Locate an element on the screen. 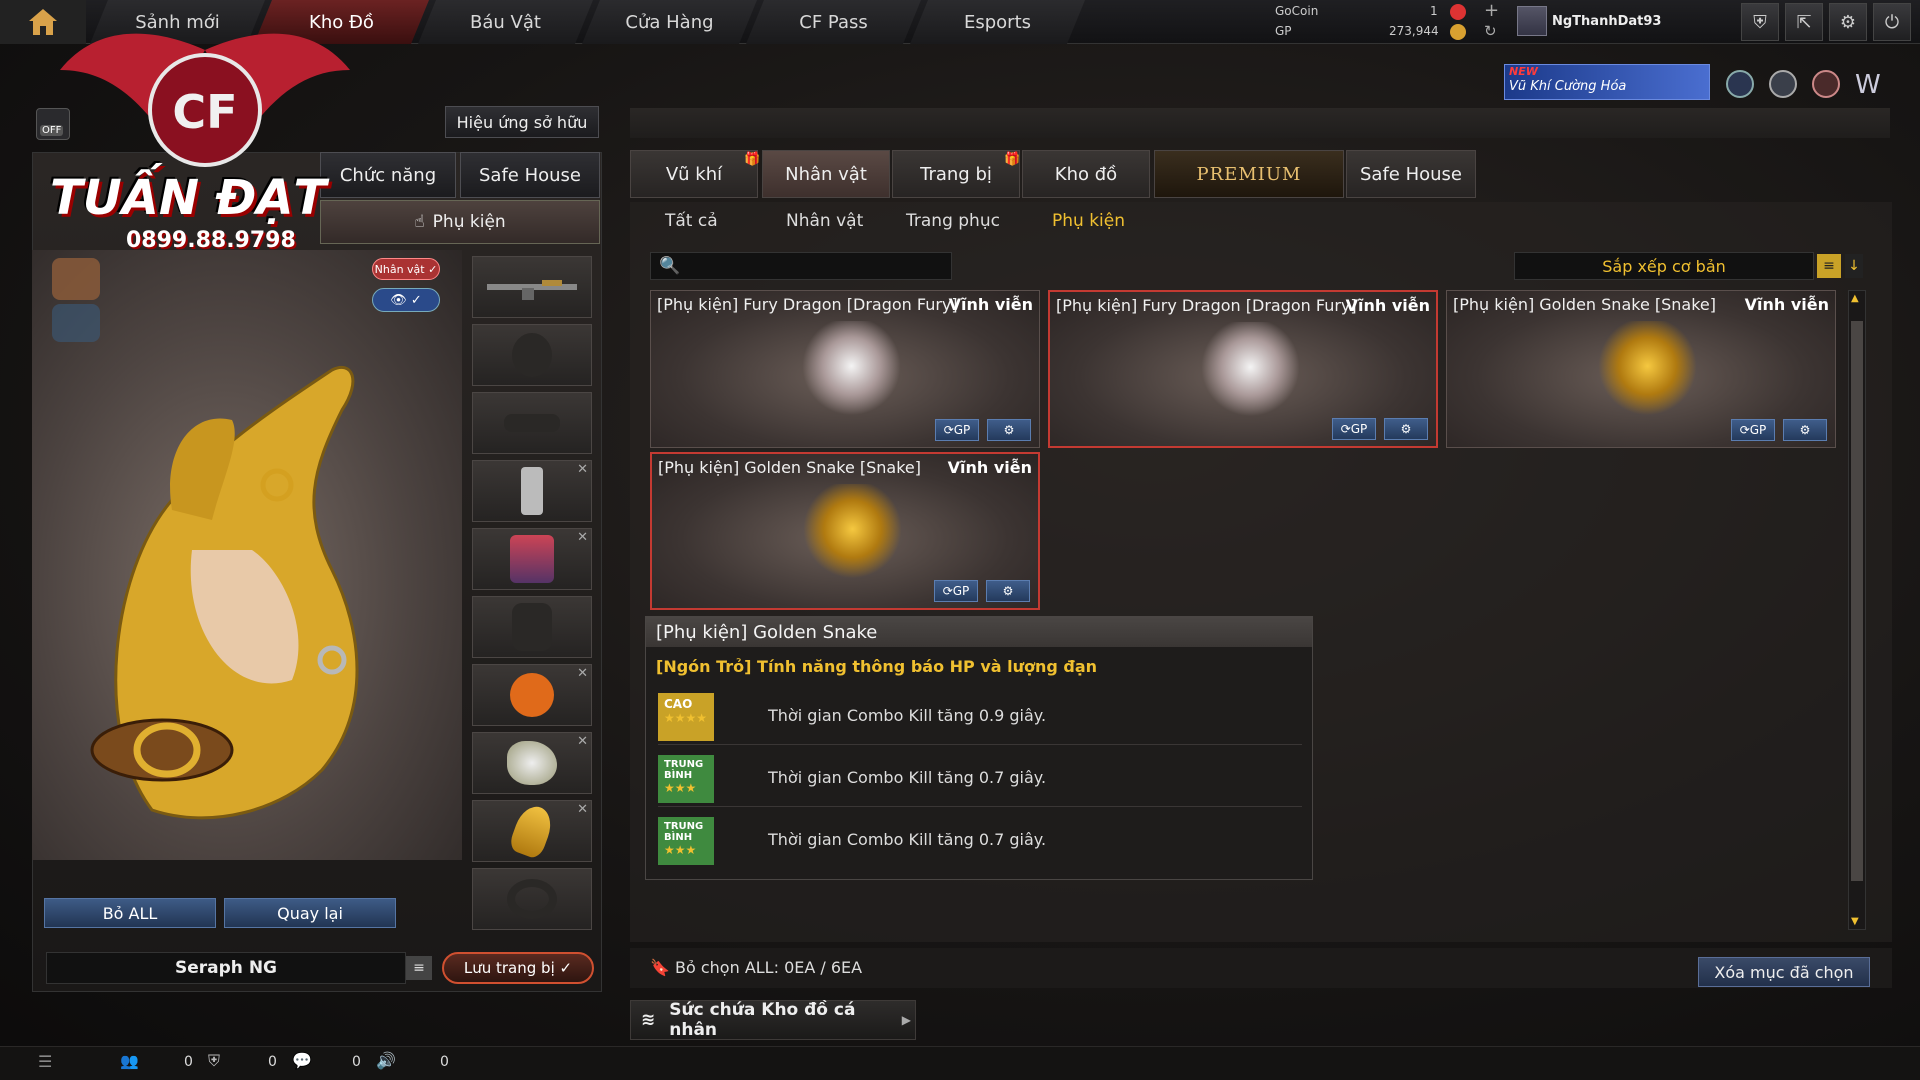  slot-radio: ✕ is located at coordinates (532, 491).